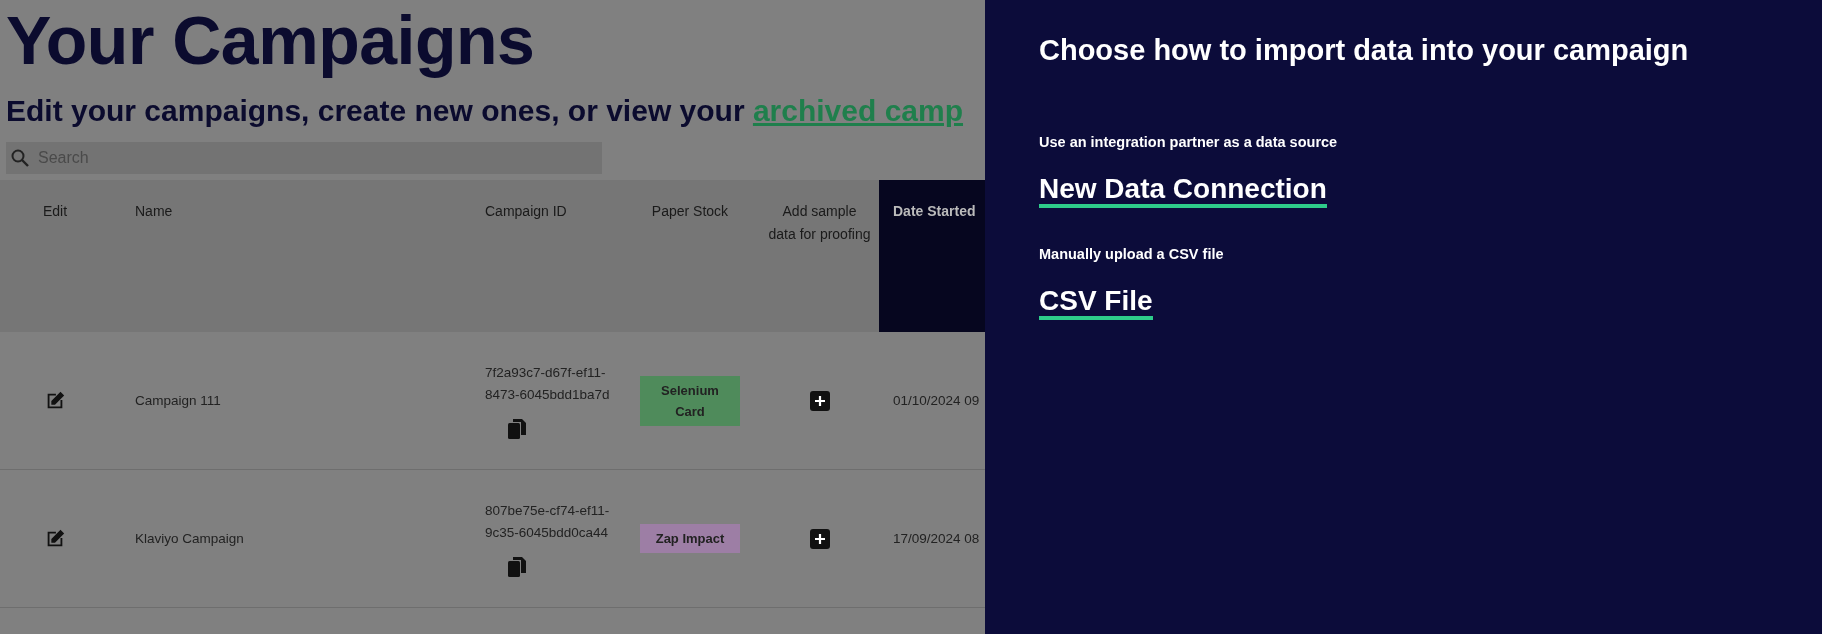 The width and height of the screenshot is (1822, 634). Describe the element at coordinates (548, 521) in the screenshot. I see `campaign-id: 807be75e-cf74-ef11-9c35-6045bdd0ca44` at that location.